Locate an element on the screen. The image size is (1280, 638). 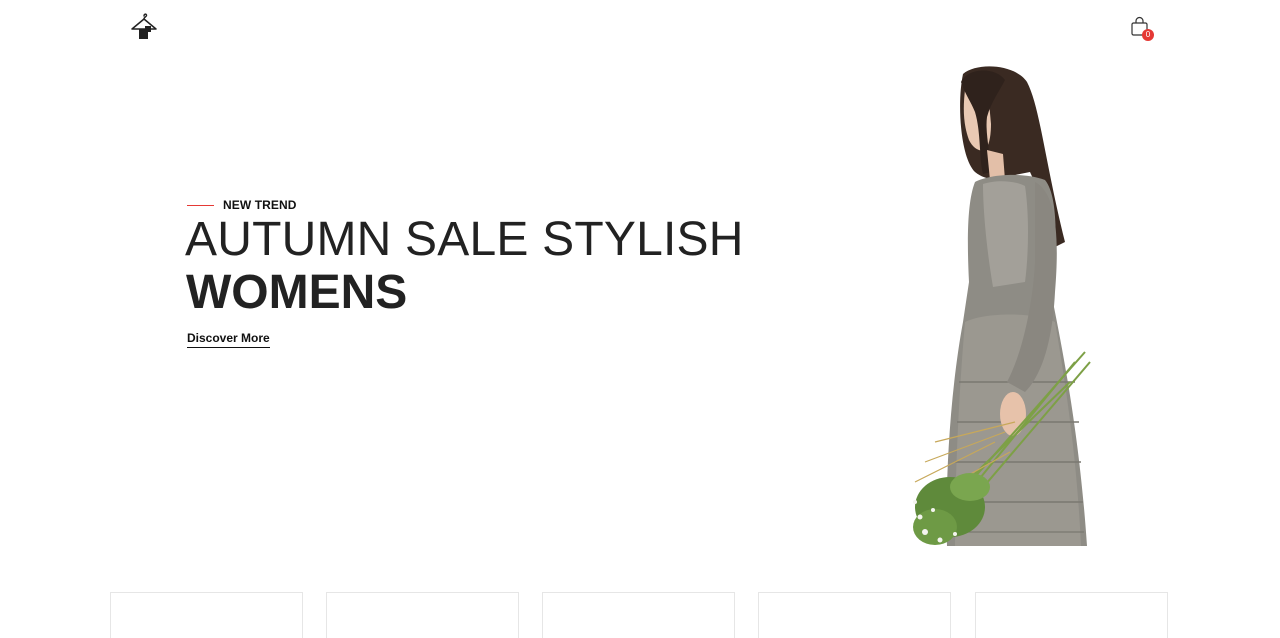
hanger-logo-icon is located at coordinates (144, 27).